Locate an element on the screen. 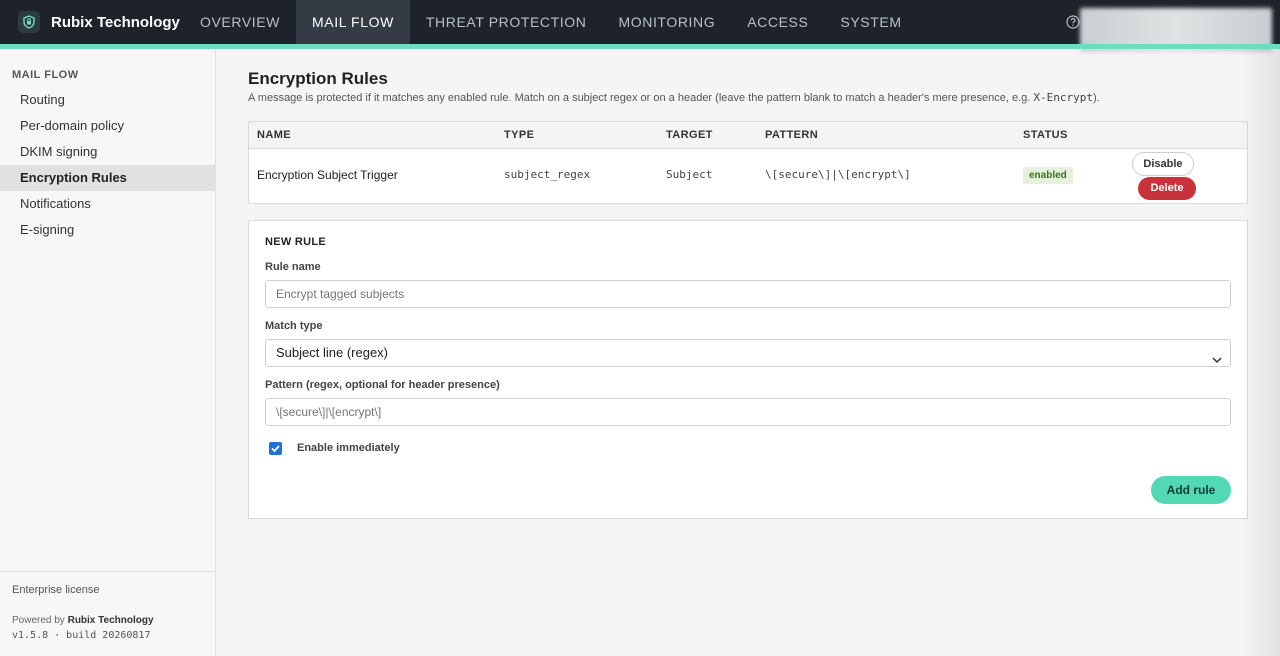 This screenshot has width=1280, height=656. tab-threat-protection: THREAT PROTECTION is located at coordinates (506, 22).